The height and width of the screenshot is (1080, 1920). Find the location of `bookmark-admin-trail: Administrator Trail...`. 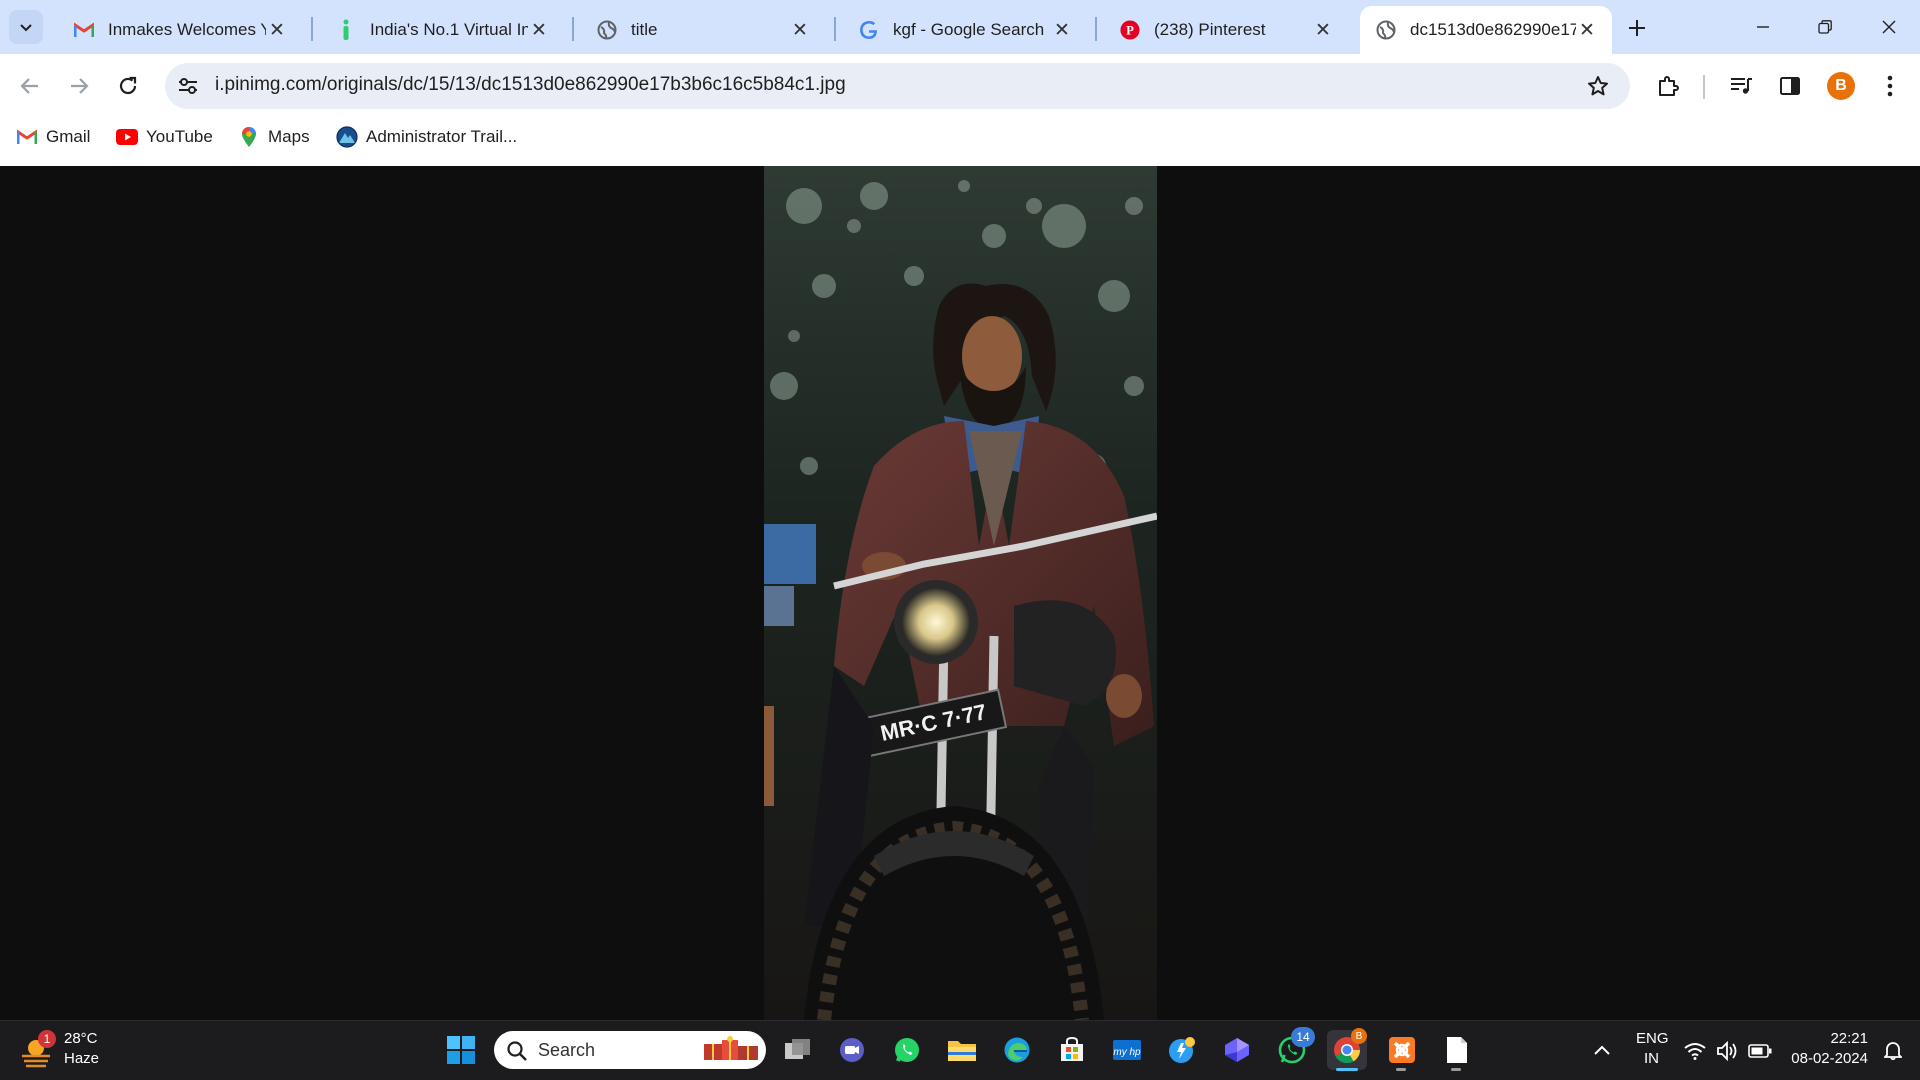

bookmark-admin-trail: Administrator Trail... is located at coordinates (426, 137).